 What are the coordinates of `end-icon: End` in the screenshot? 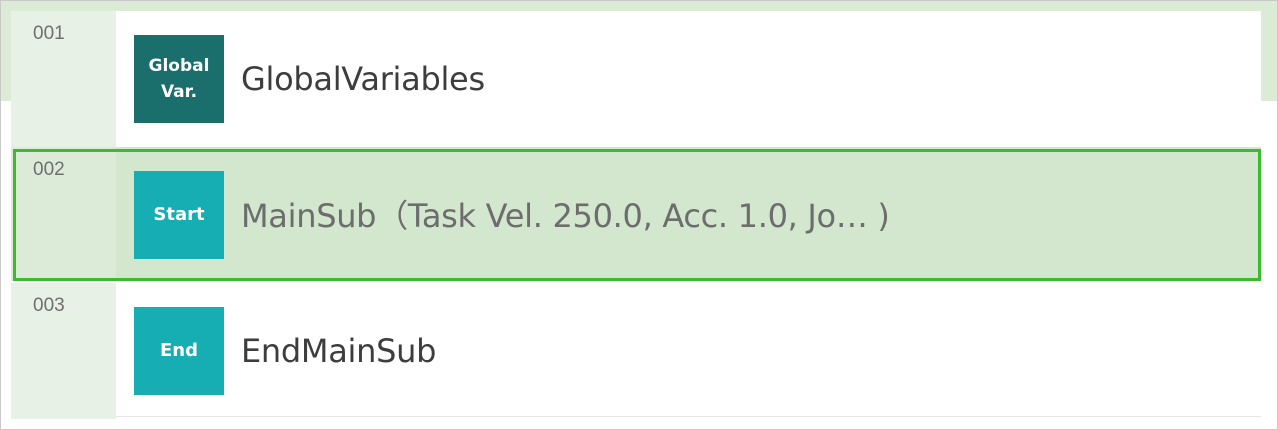 It's located at (179, 351).